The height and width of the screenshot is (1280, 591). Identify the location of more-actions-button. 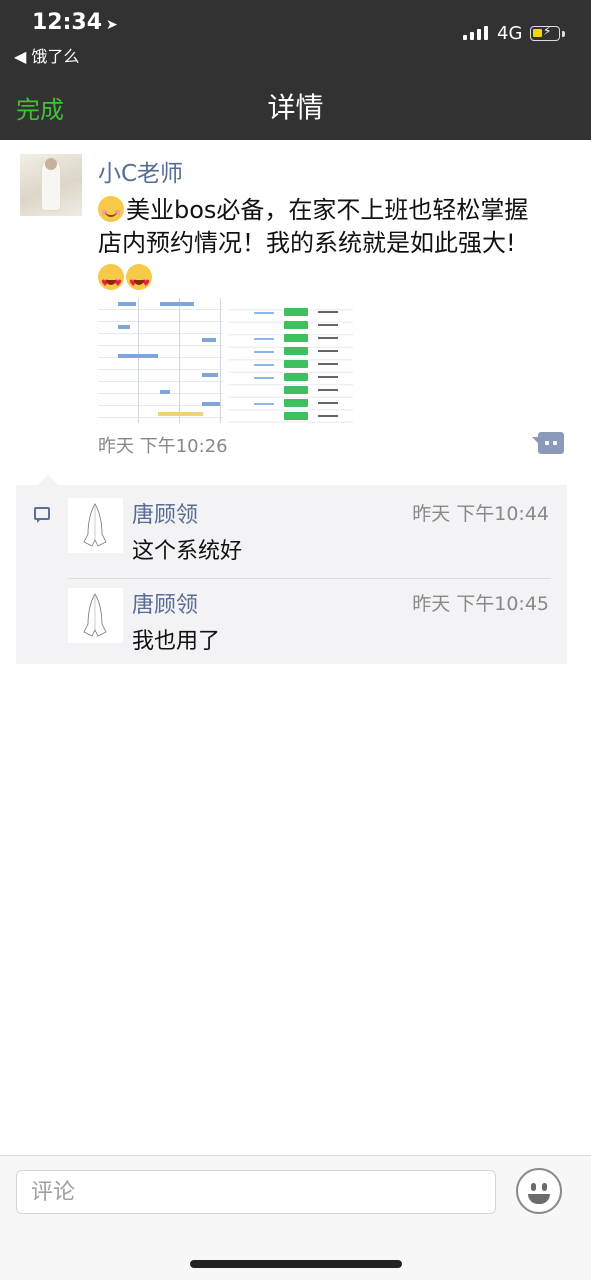
(548, 443).